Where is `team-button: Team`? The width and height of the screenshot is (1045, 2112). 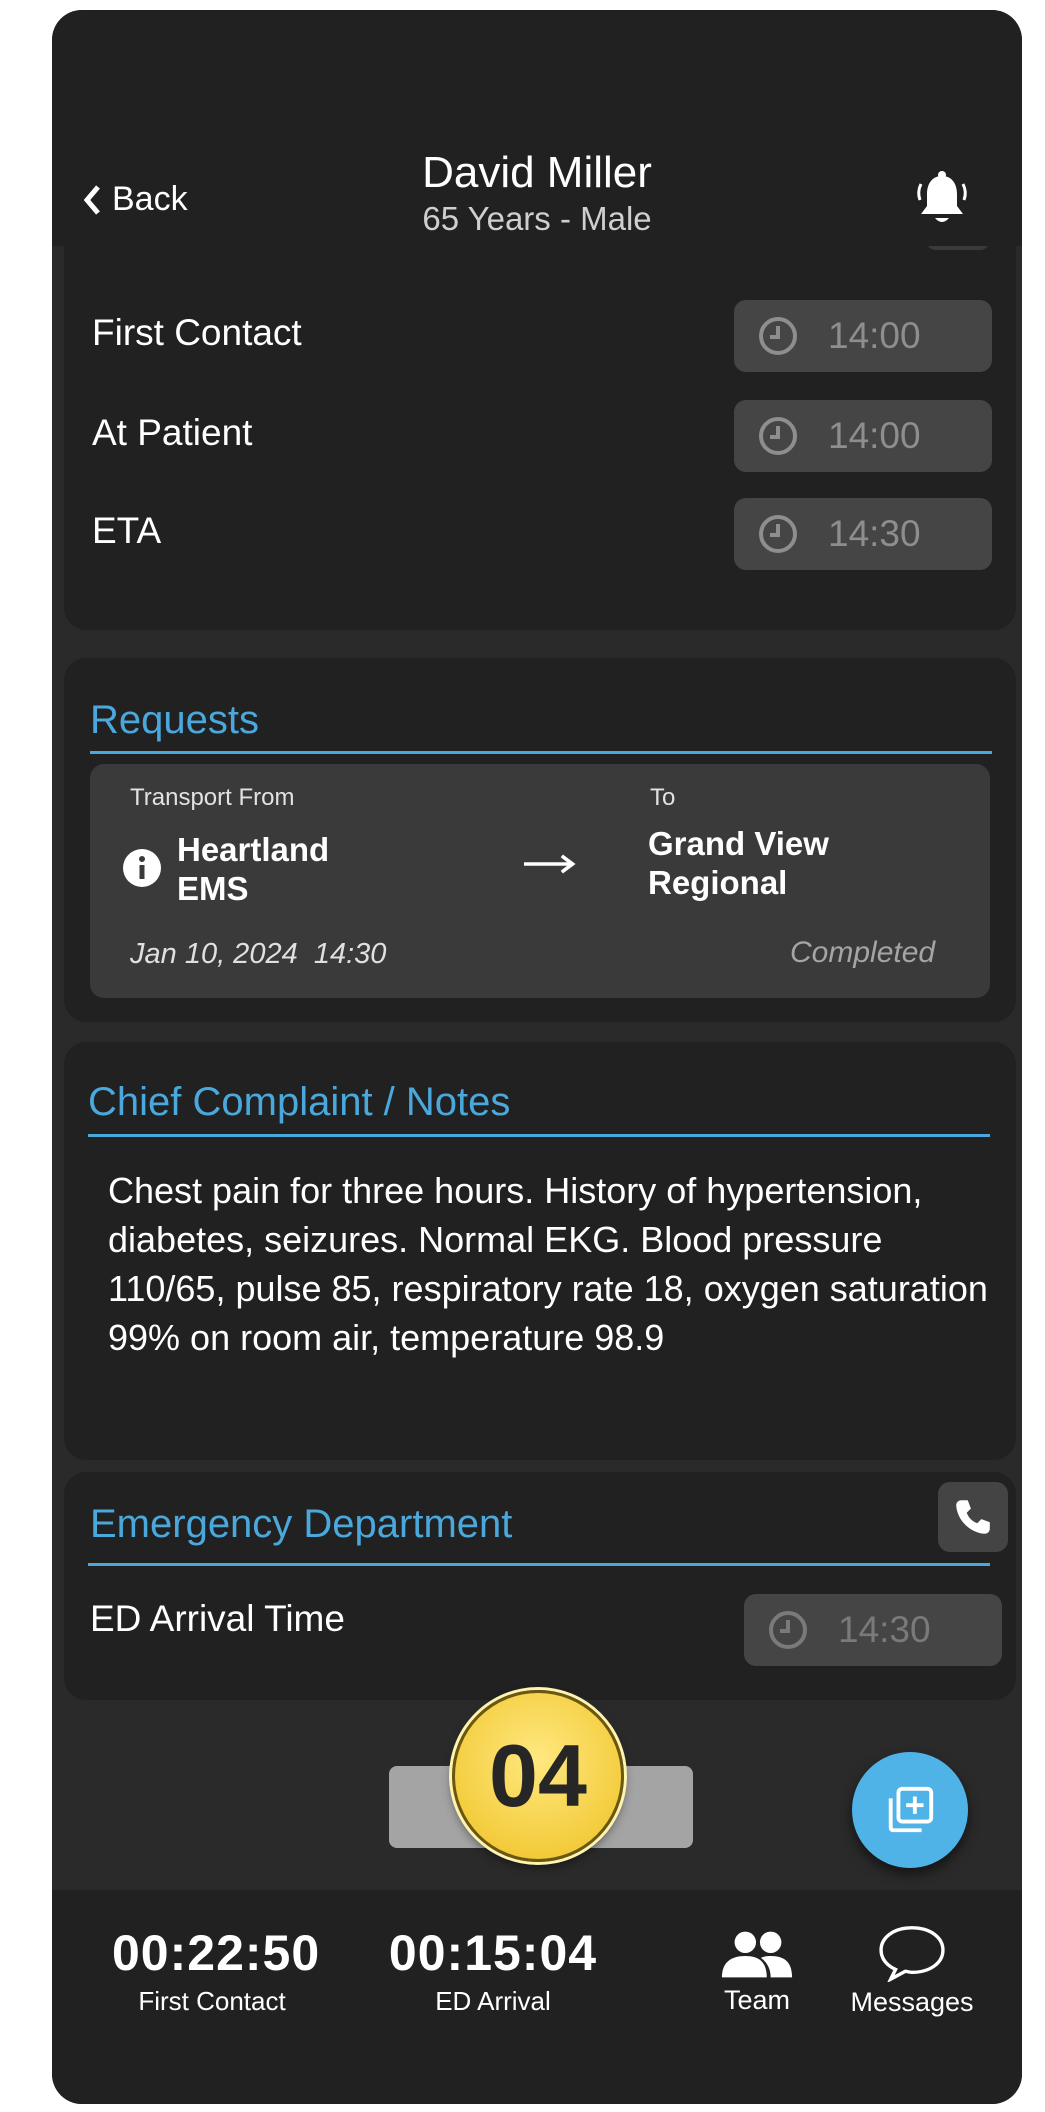 team-button: Team is located at coordinates (757, 1972).